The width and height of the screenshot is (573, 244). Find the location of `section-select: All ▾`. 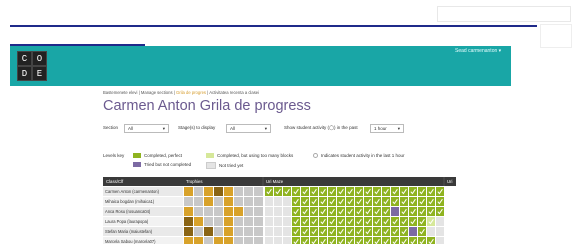

section-select: All ▾ is located at coordinates (146, 128).